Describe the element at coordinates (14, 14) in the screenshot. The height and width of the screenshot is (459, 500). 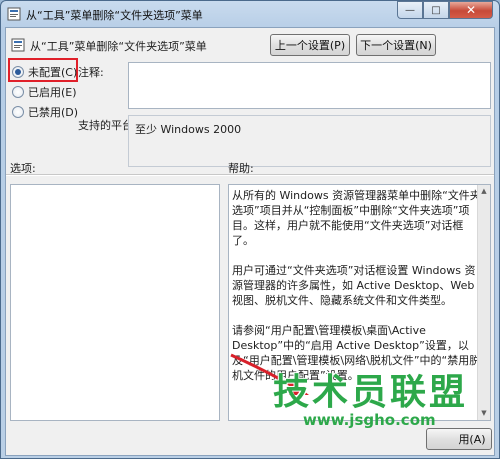
I see `policy-icon` at that location.